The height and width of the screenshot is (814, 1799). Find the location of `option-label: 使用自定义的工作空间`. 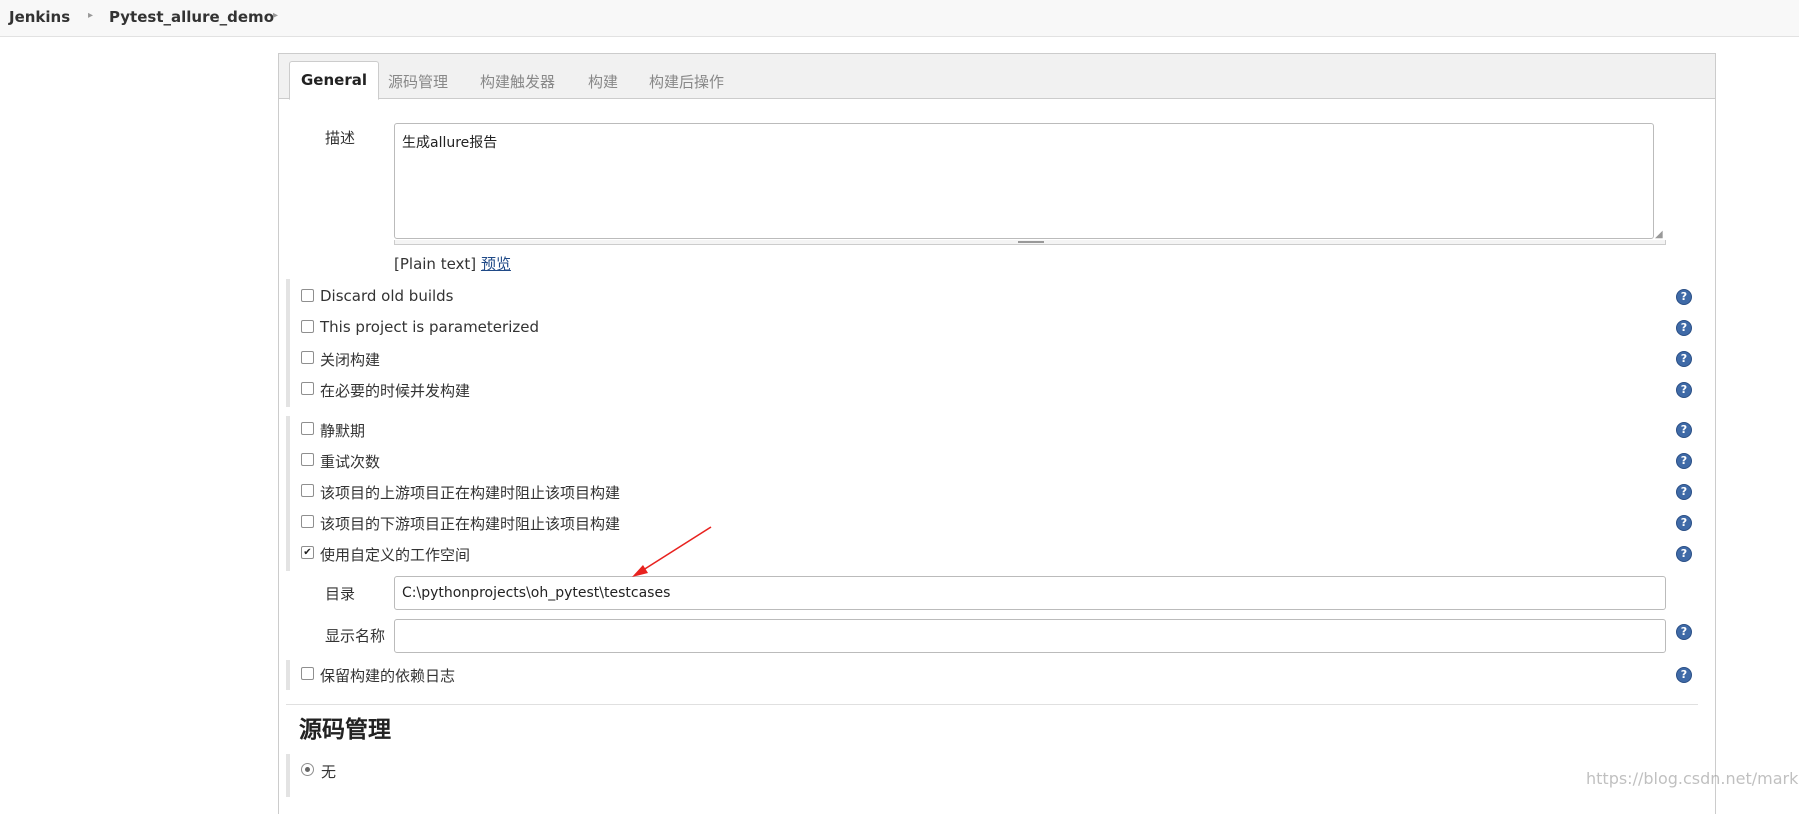

option-label: 使用自定义的工作空间 is located at coordinates (395, 555).